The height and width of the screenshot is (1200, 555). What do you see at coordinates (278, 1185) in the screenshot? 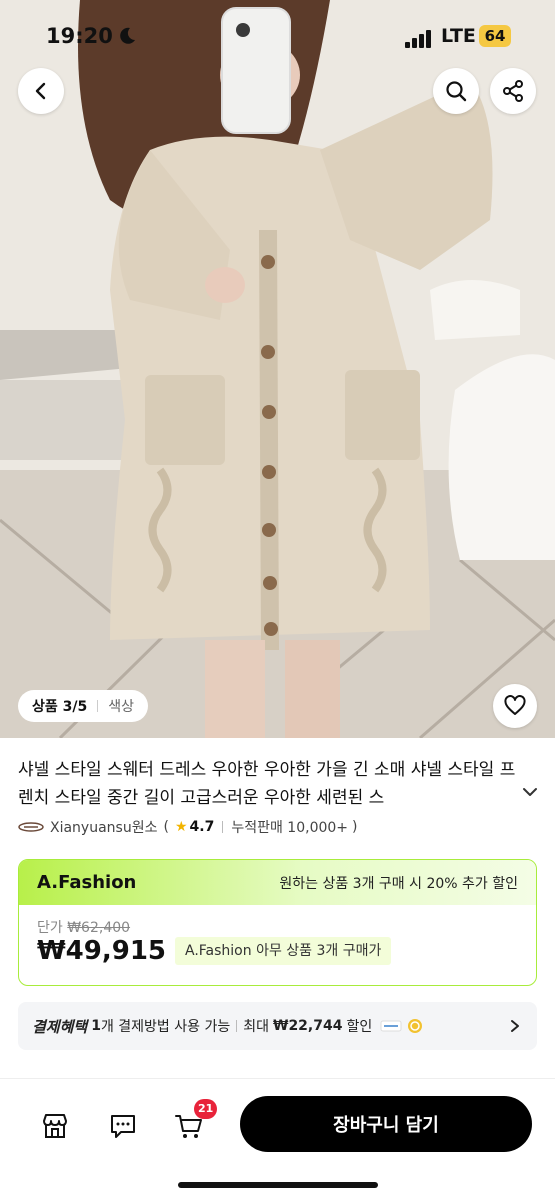
I see `home-indicator` at bounding box center [278, 1185].